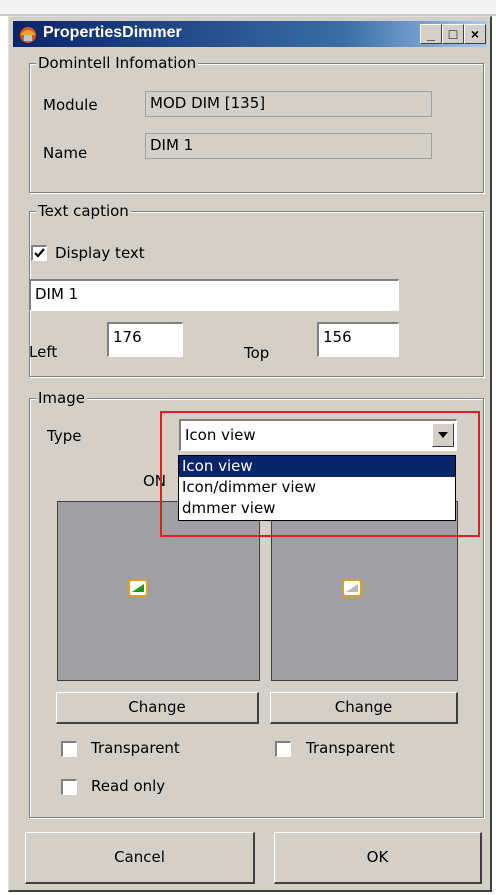  I want to click on change-off-button: Change, so click(364, 708).